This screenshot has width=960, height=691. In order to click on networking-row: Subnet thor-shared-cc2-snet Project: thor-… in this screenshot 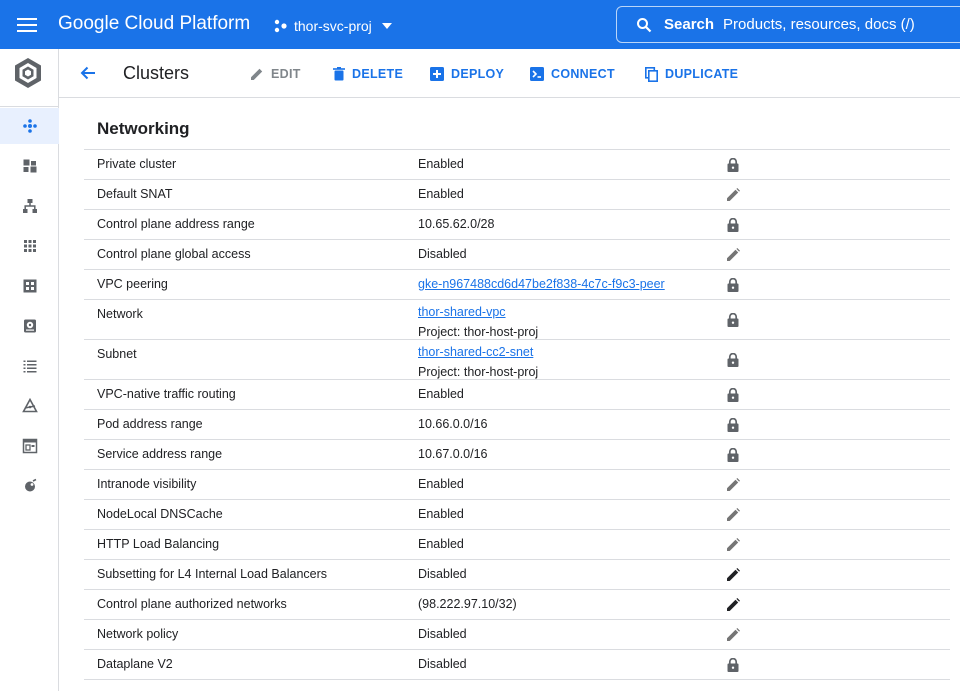, I will do `click(517, 360)`.